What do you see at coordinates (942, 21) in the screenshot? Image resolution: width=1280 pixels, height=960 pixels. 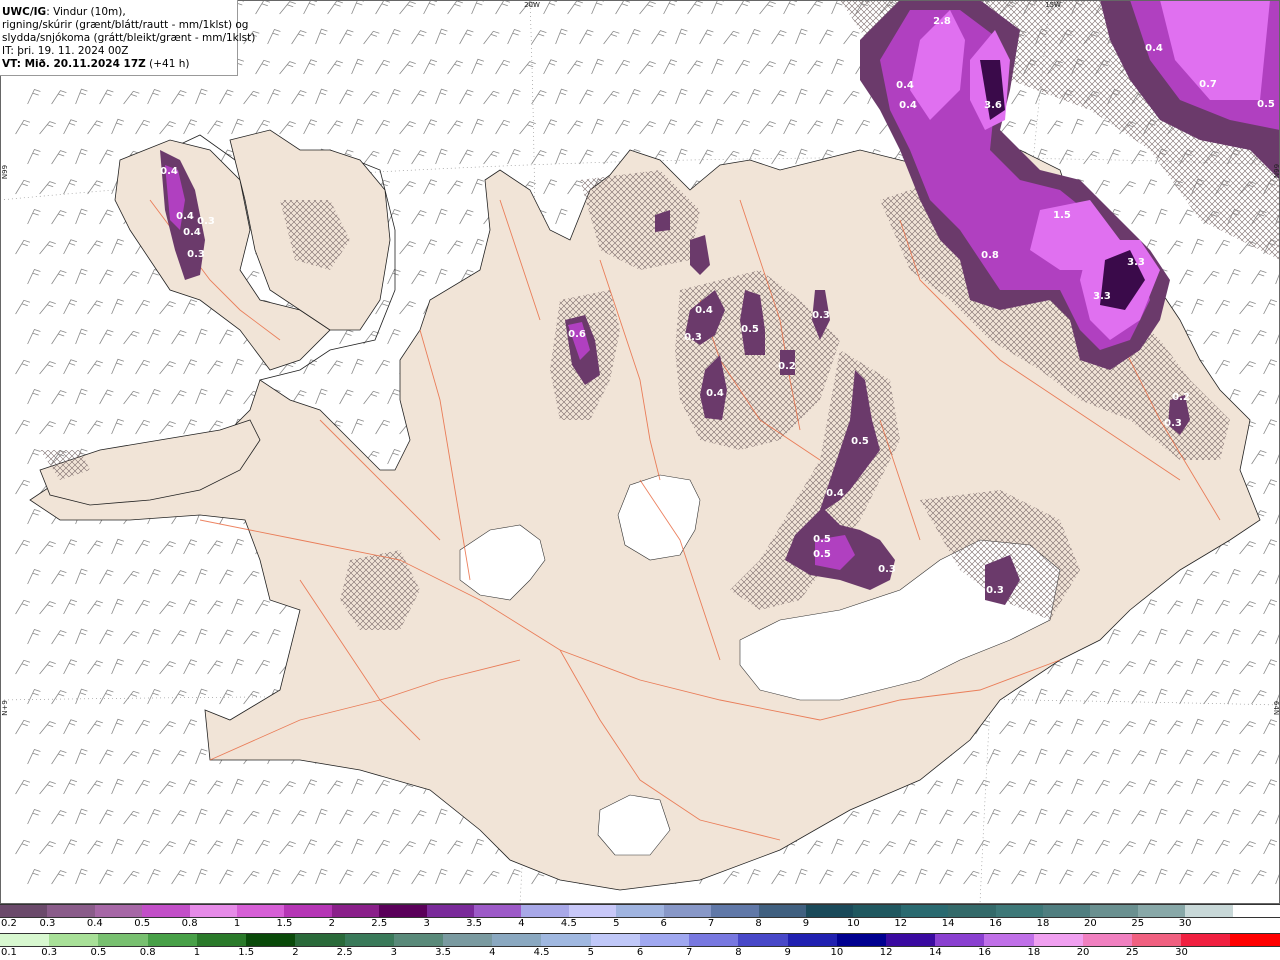 I see `precip-label: 2.8` at bounding box center [942, 21].